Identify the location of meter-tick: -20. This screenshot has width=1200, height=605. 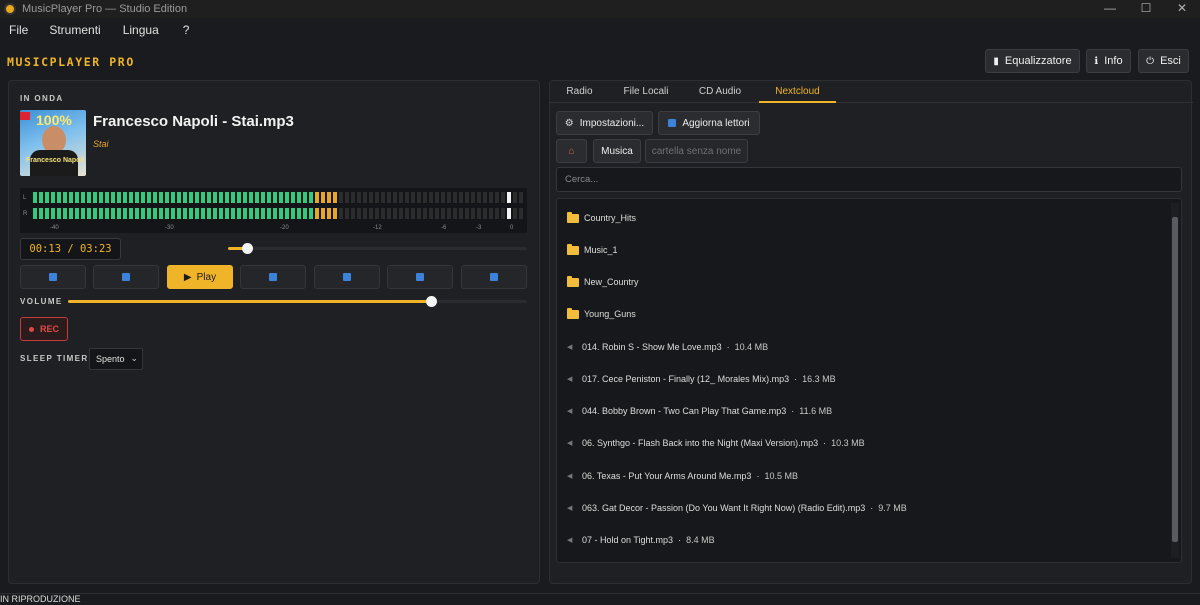
(284, 228).